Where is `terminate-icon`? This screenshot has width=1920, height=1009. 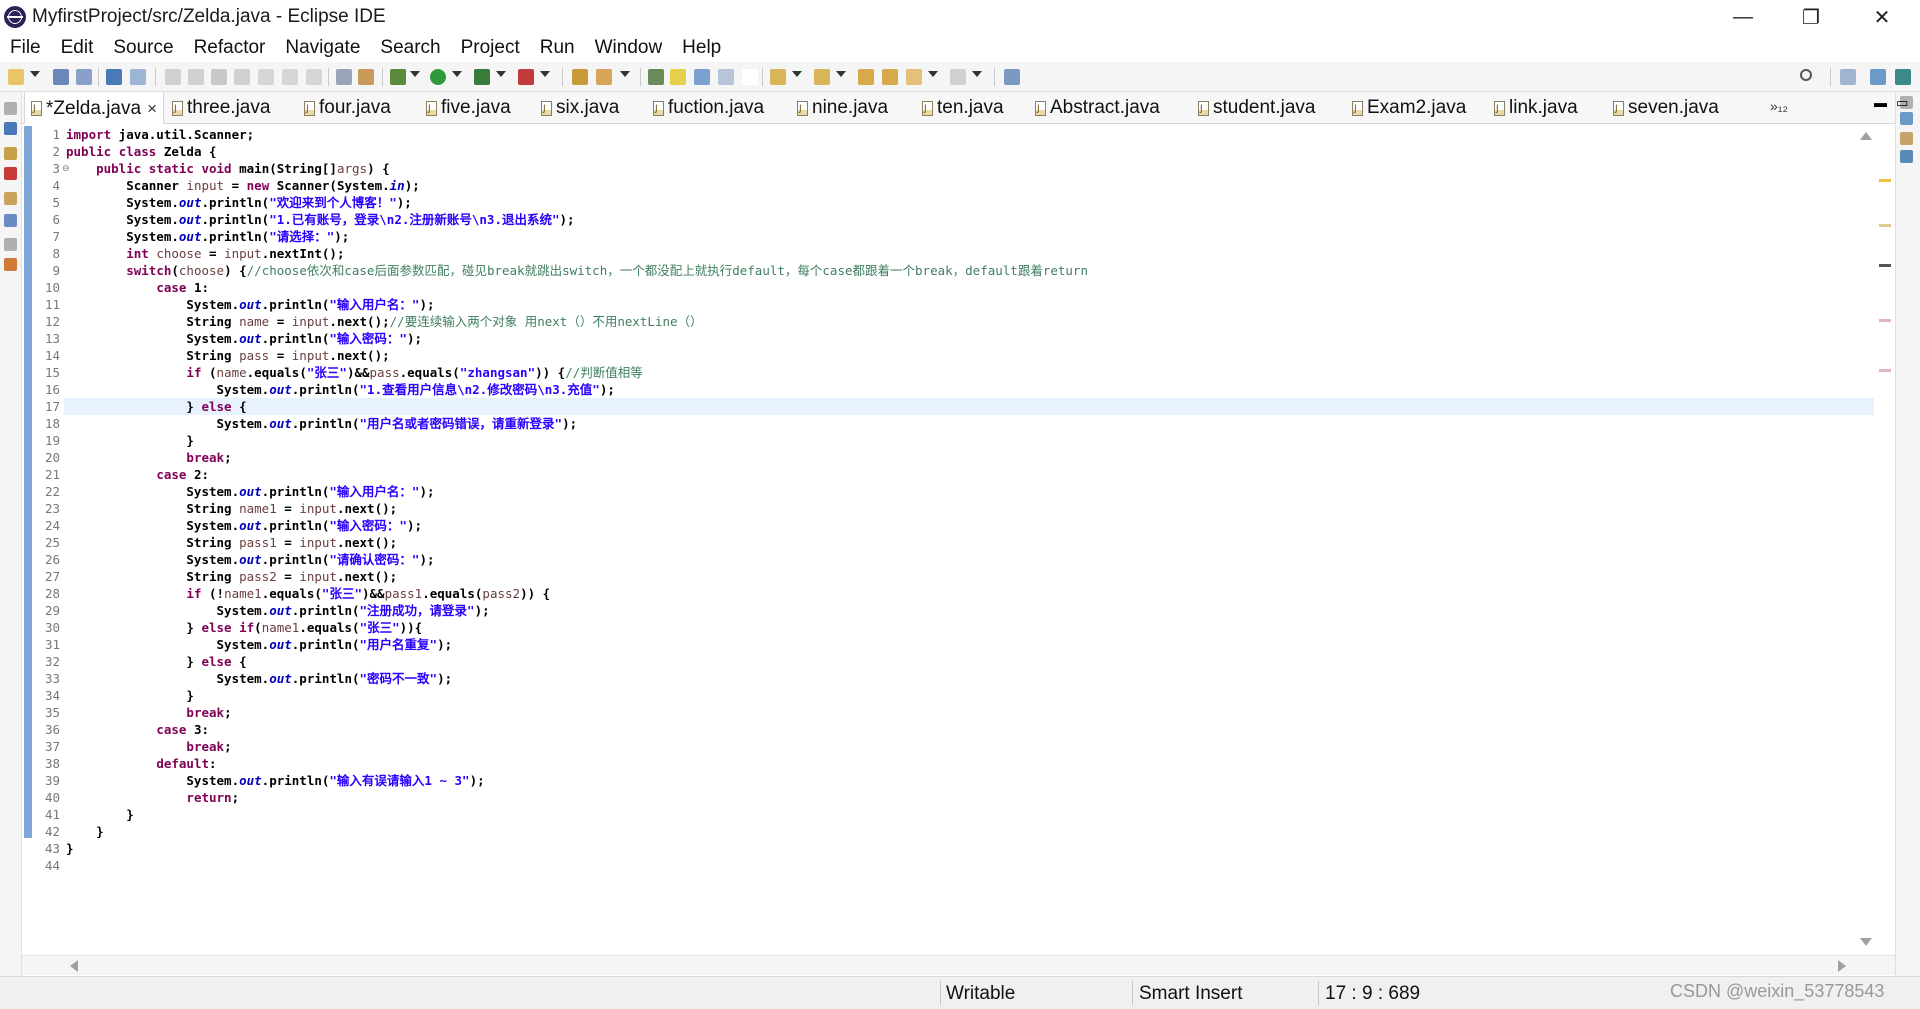
terminate-icon is located at coordinates (219, 77).